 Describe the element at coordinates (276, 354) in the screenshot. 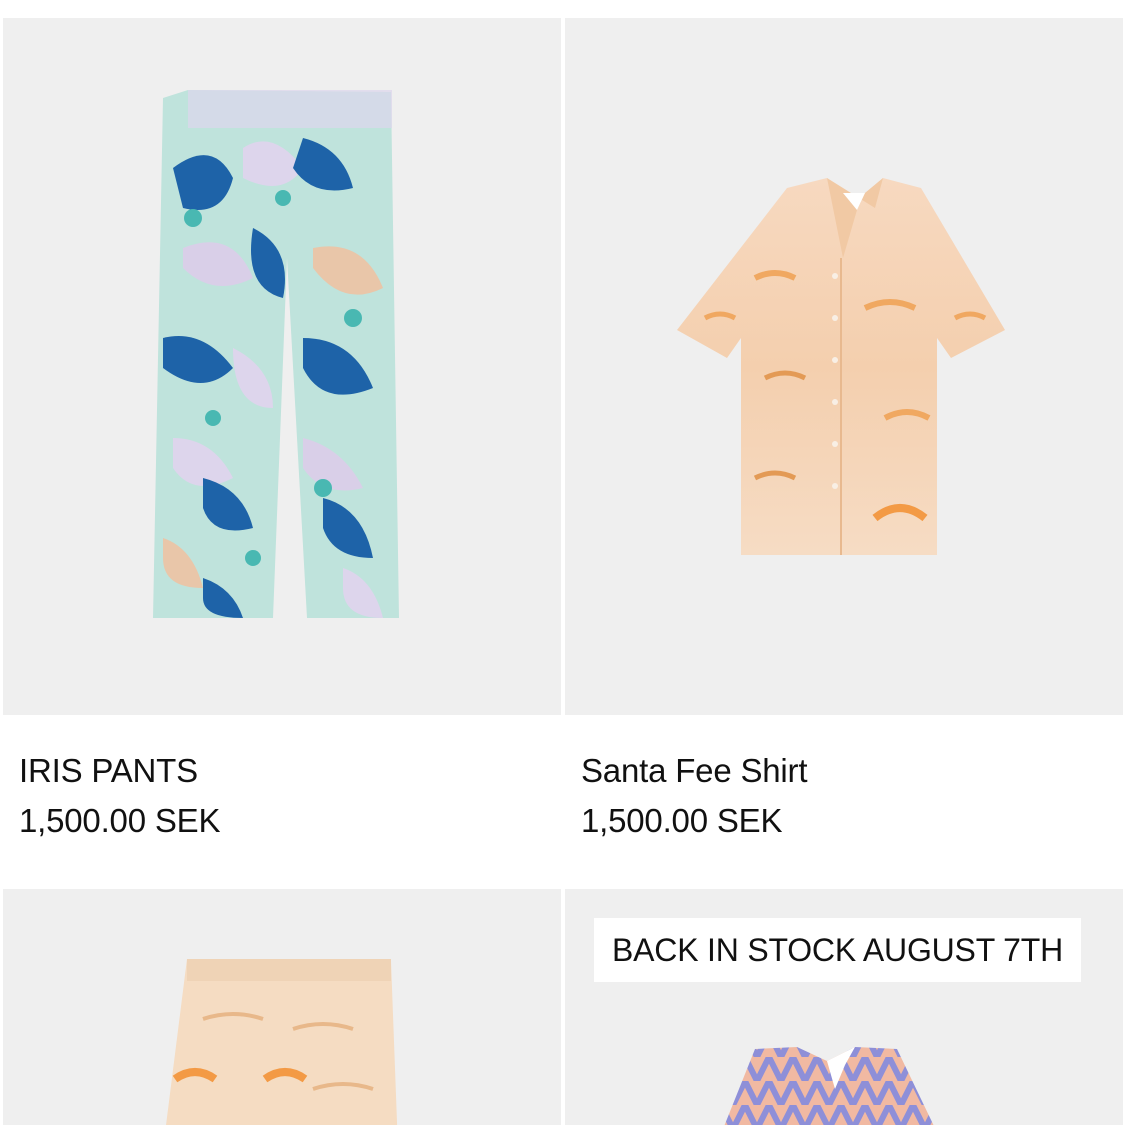

I see `iris-pants-image-icon` at that location.